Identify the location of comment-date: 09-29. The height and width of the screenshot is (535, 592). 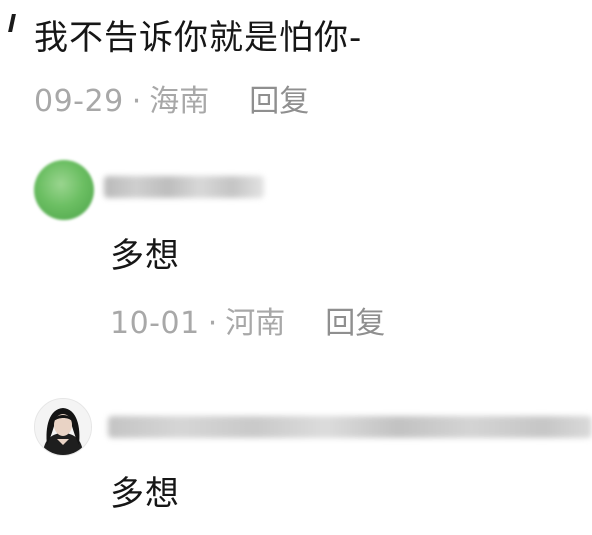
(79, 101).